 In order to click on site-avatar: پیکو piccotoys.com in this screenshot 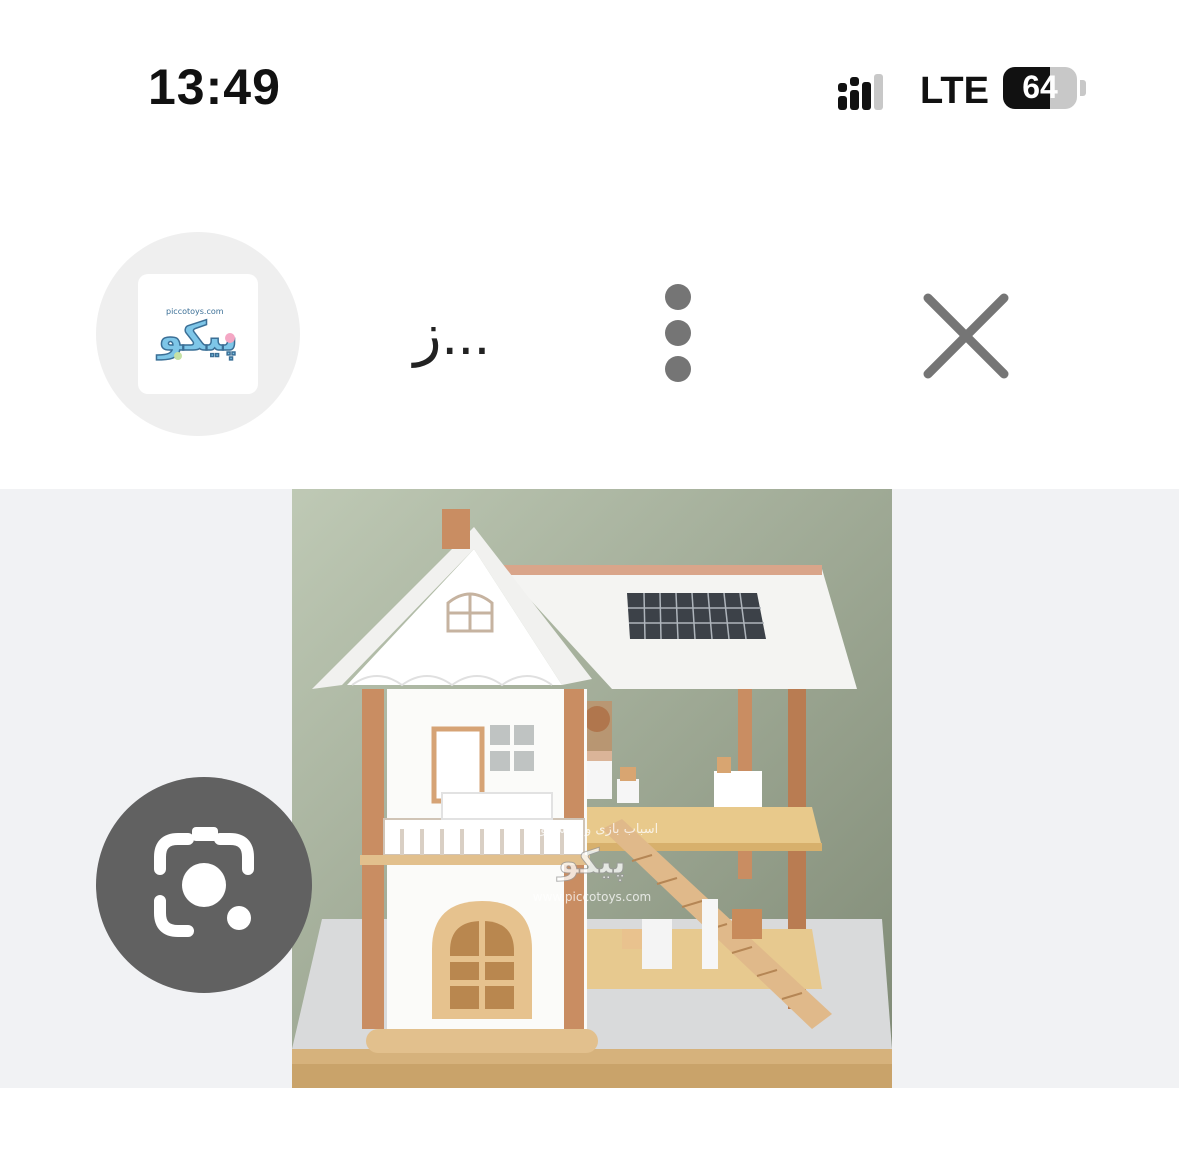, I will do `click(198, 334)`.